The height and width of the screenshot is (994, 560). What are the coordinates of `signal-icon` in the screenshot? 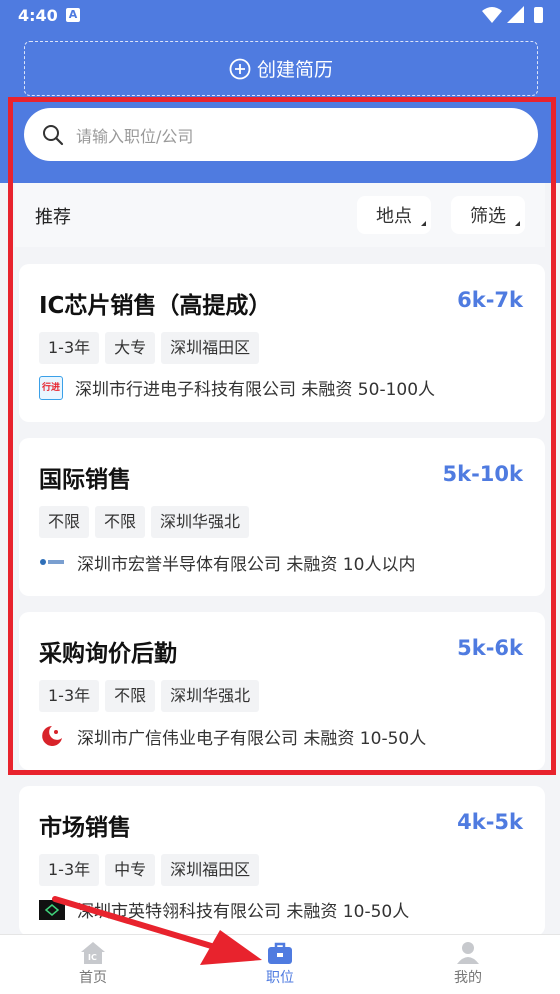 It's located at (515, 14).